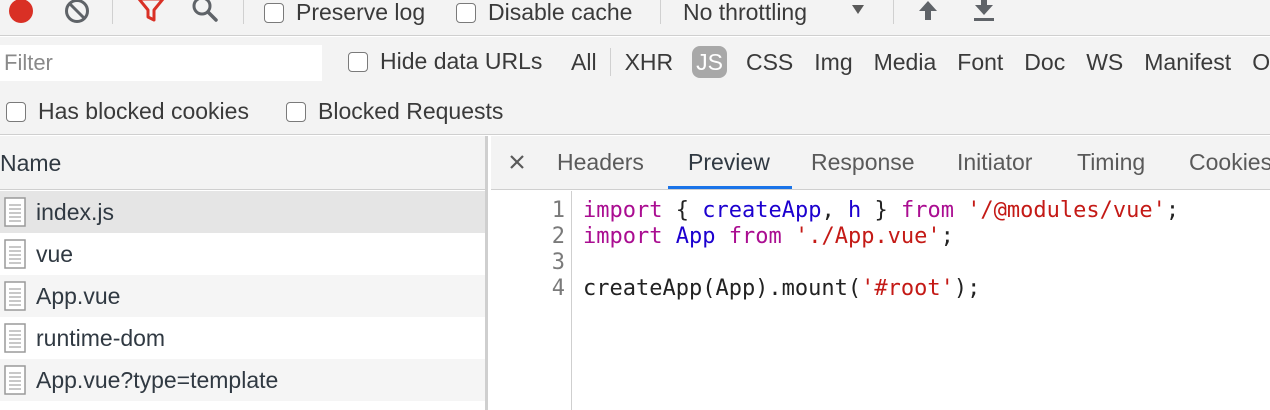  What do you see at coordinates (242, 338) in the screenshot?
I see `request-row: runtime-dom` at bounding box center [242, 338].